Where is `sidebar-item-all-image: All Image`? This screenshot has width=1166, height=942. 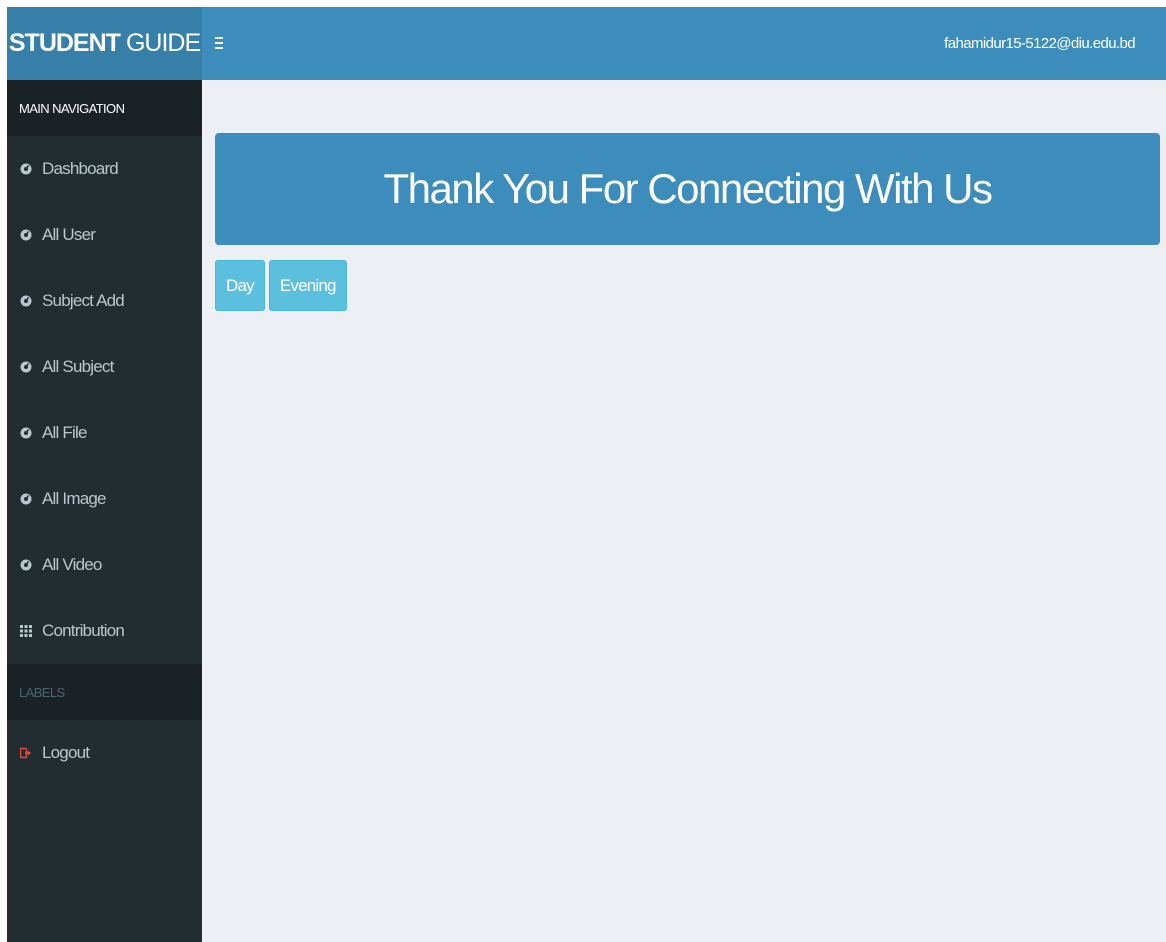 sidebar-item-all-image: All Image is located at coordinates (104, 499).